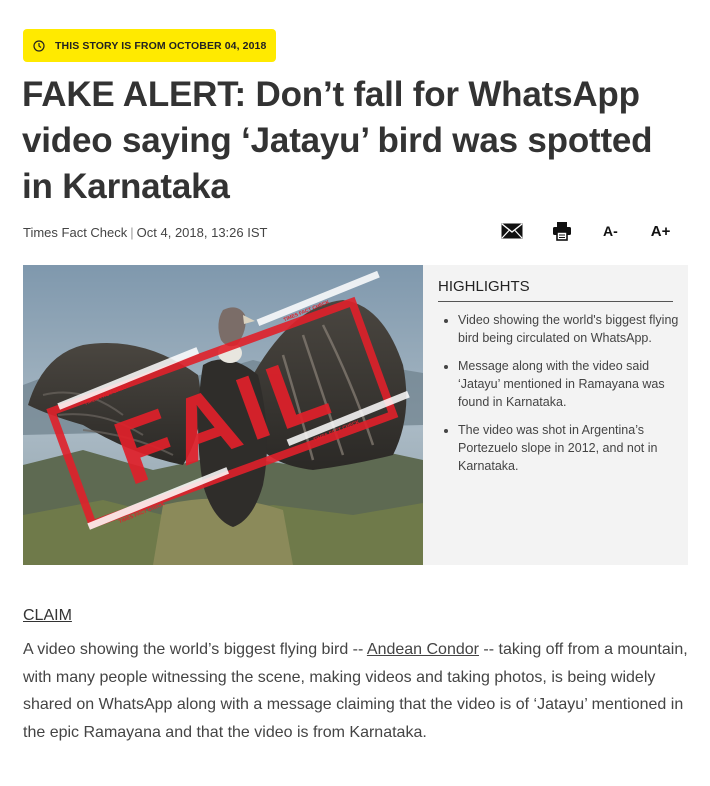  I want to click on andean-condor-link: Andean Condor, so click(423, 649).